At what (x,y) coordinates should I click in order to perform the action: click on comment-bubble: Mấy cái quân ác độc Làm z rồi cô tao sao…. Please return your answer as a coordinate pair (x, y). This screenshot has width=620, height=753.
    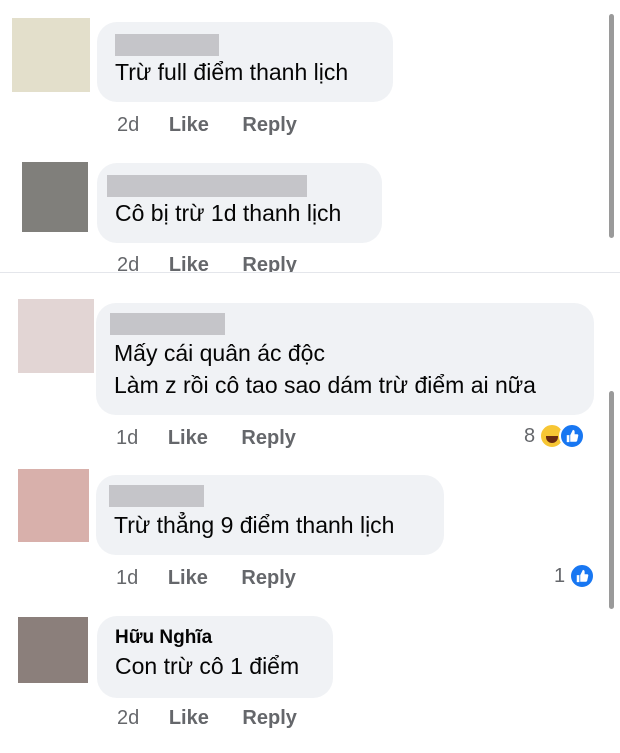
    Looking at the image, I should click on (345, 359).